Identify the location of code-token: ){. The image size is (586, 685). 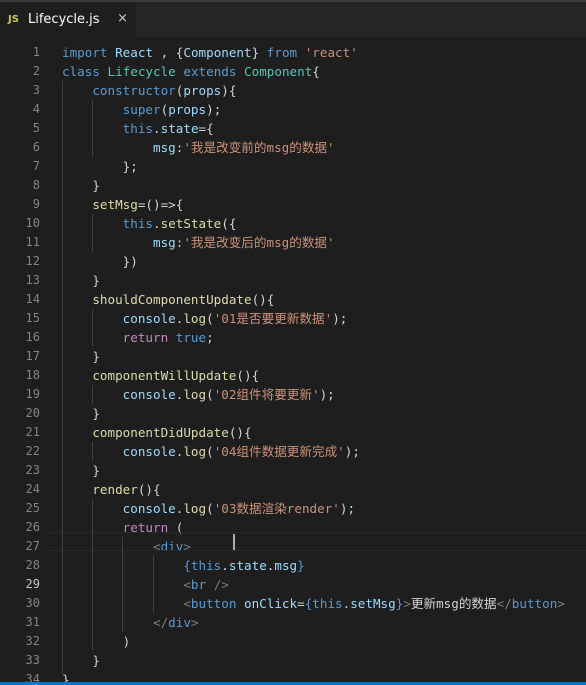
(229, 90).